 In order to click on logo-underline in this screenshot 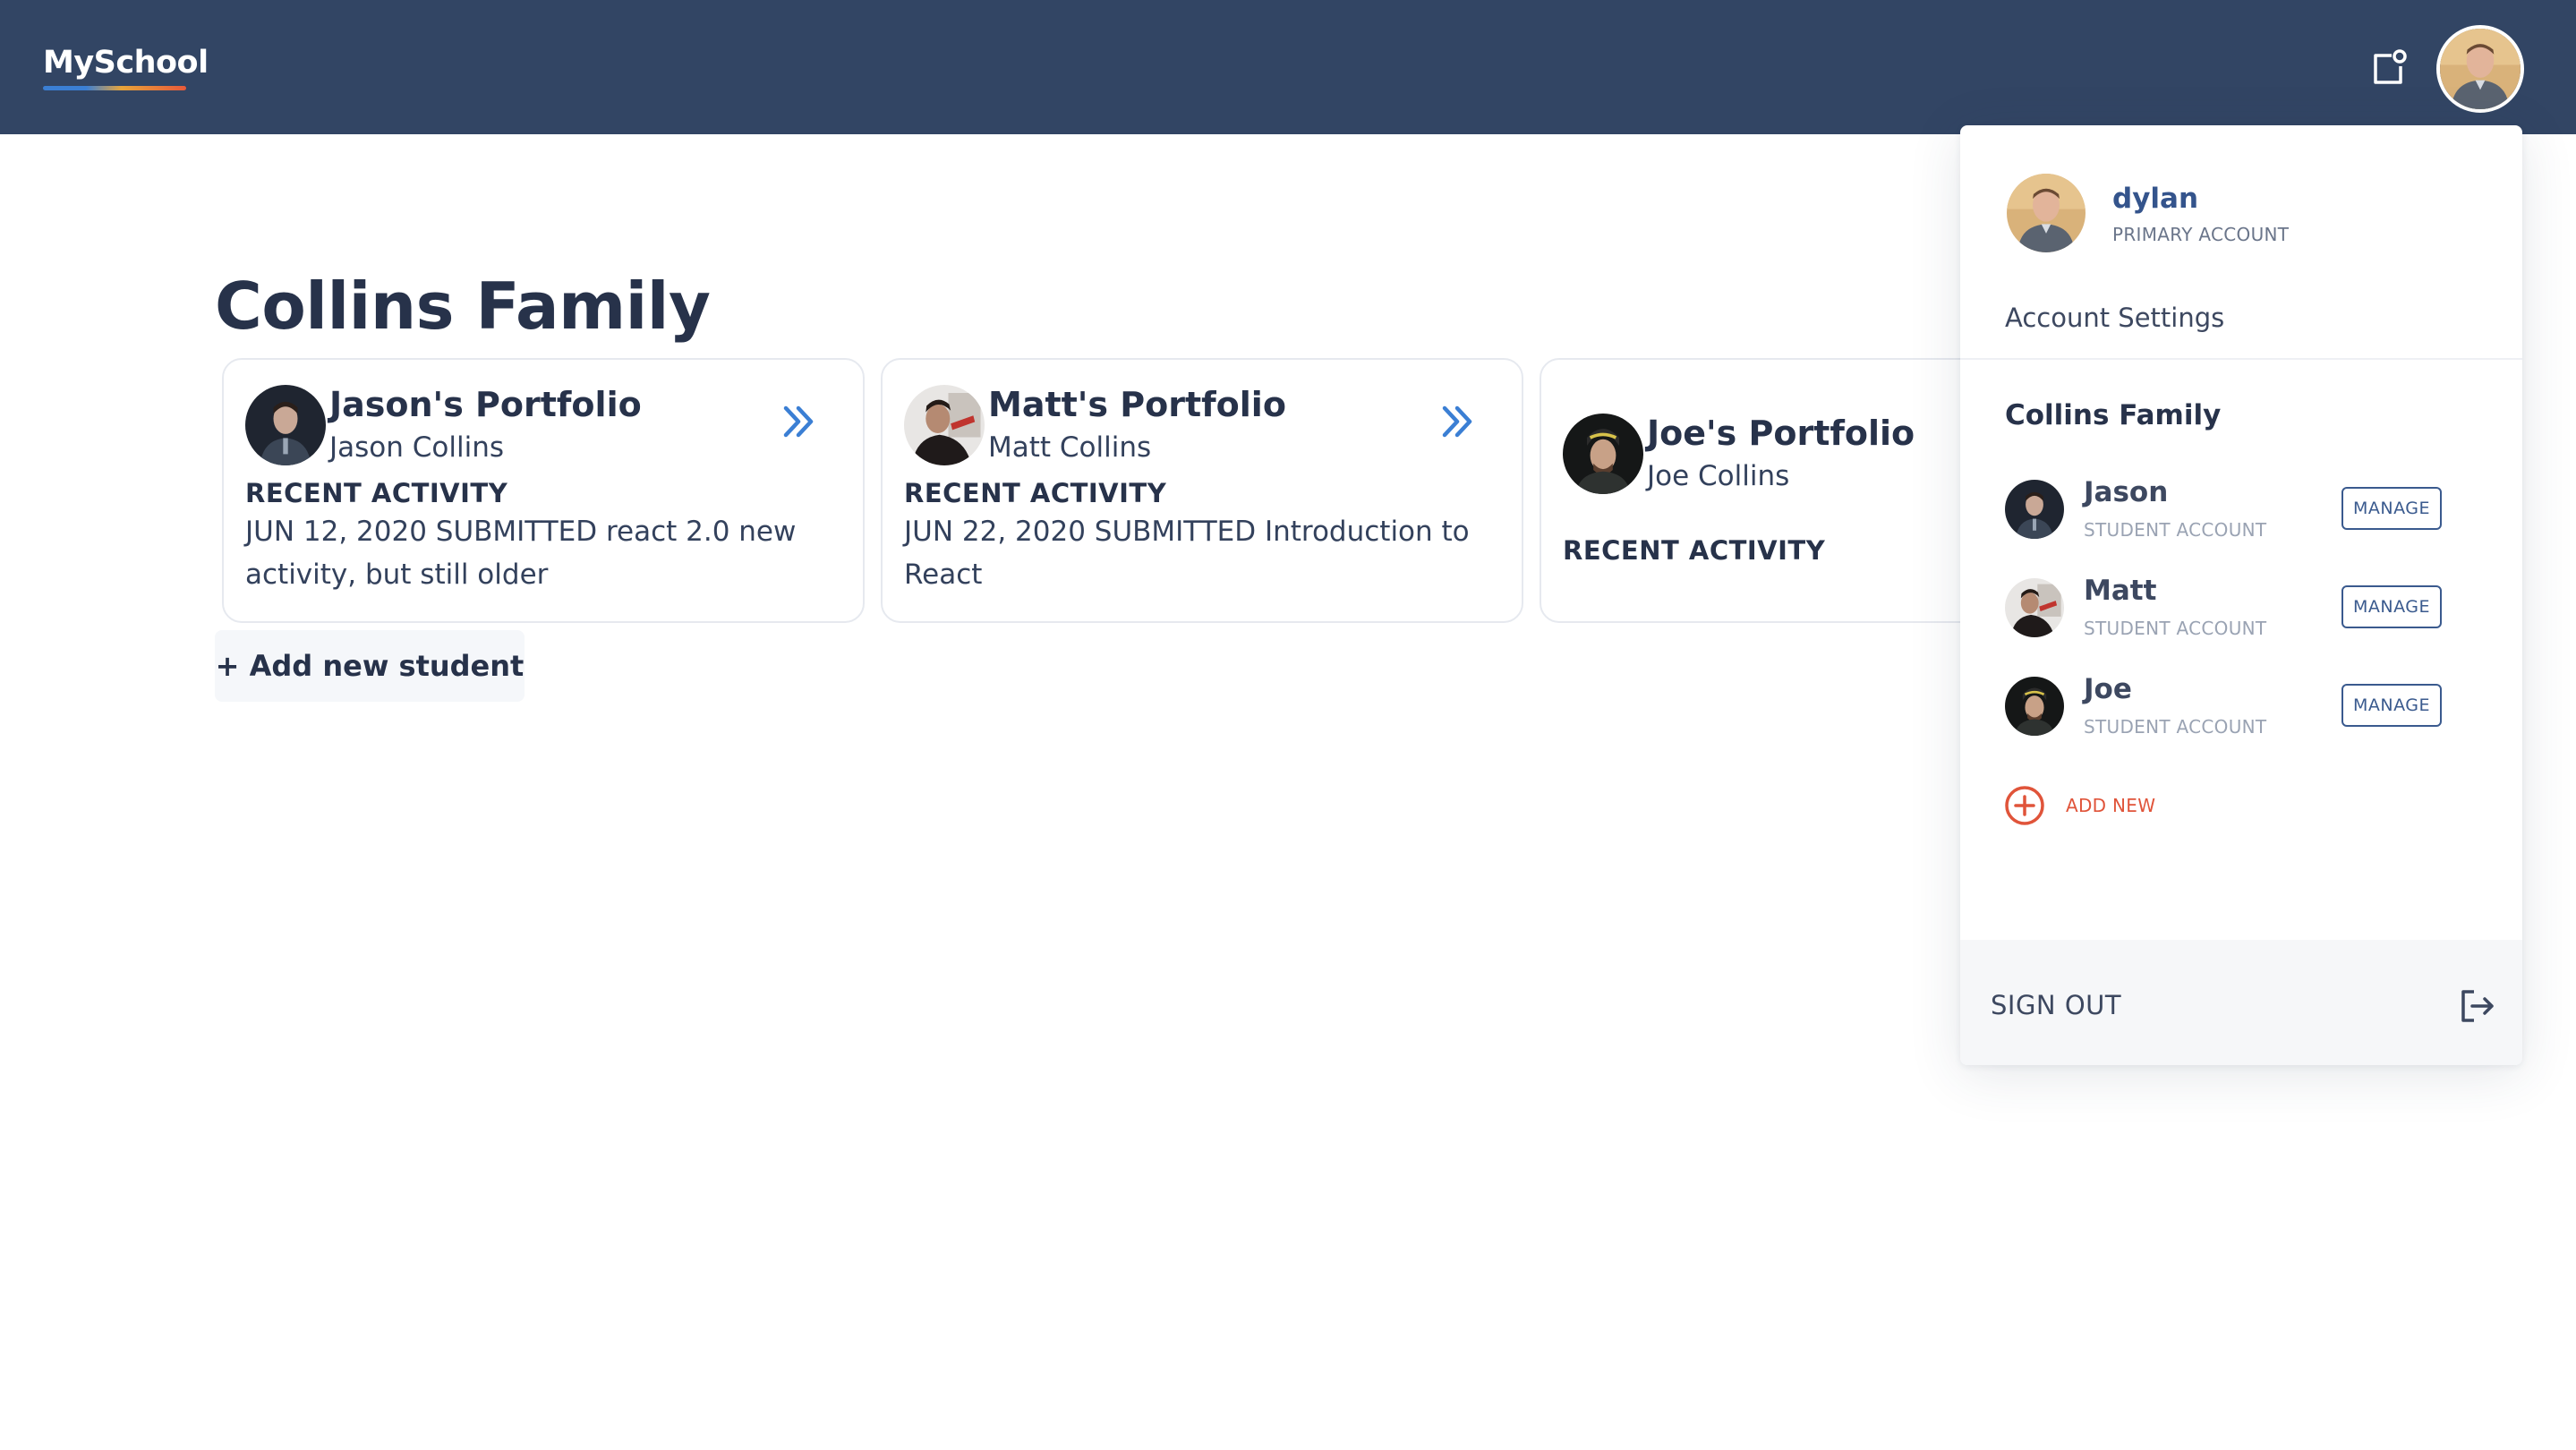, I will do `click(114, 88)`.